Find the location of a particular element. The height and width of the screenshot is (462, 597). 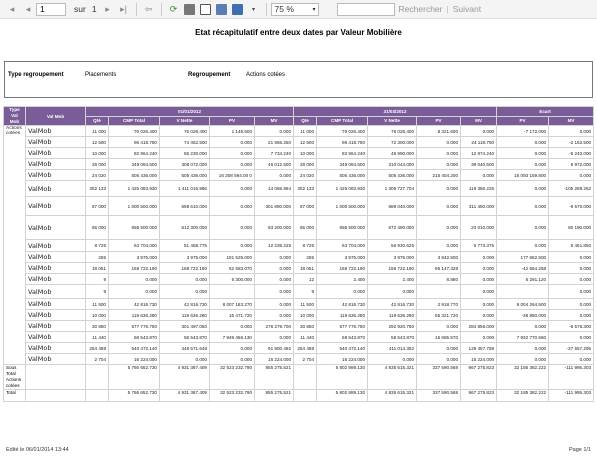

find-link: Rechercher is located at coordinates (421, 9).